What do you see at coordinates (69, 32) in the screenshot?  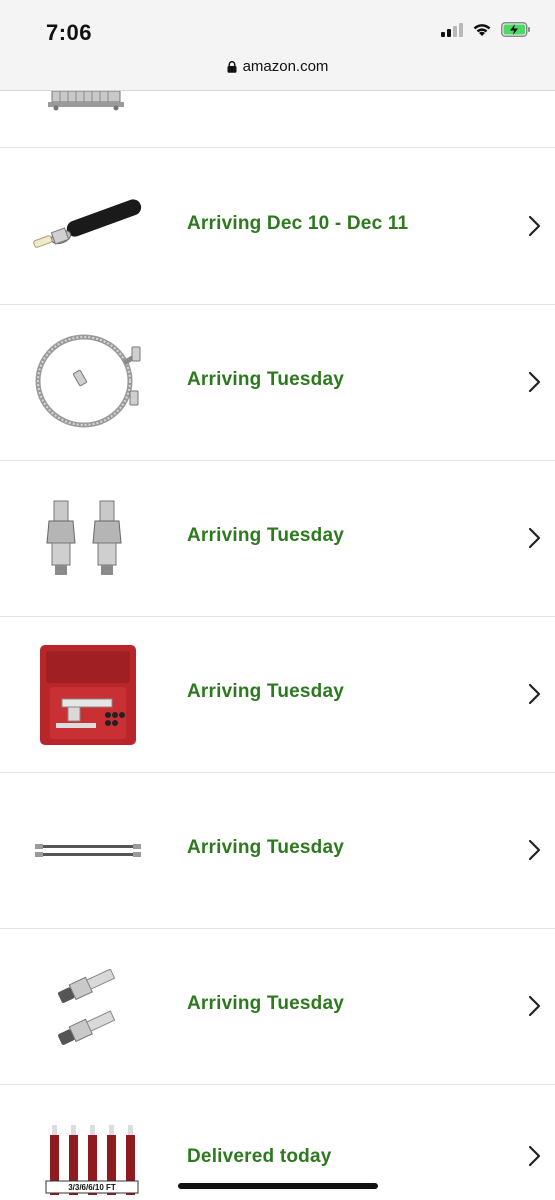 I see `status-time: 7:06` at bounding box center [69, 32].